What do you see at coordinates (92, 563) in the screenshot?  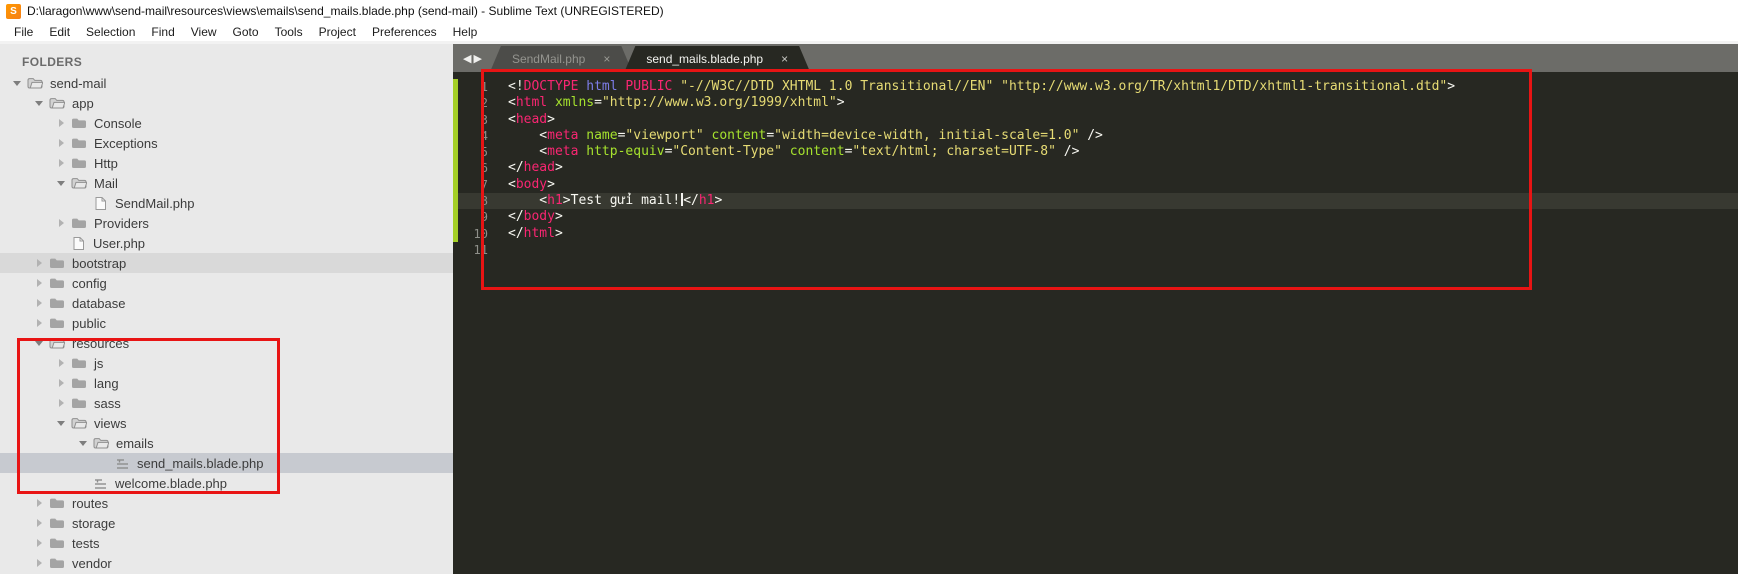 I see `sidebar-item-label: vendor` at bounding box center [92, 563].